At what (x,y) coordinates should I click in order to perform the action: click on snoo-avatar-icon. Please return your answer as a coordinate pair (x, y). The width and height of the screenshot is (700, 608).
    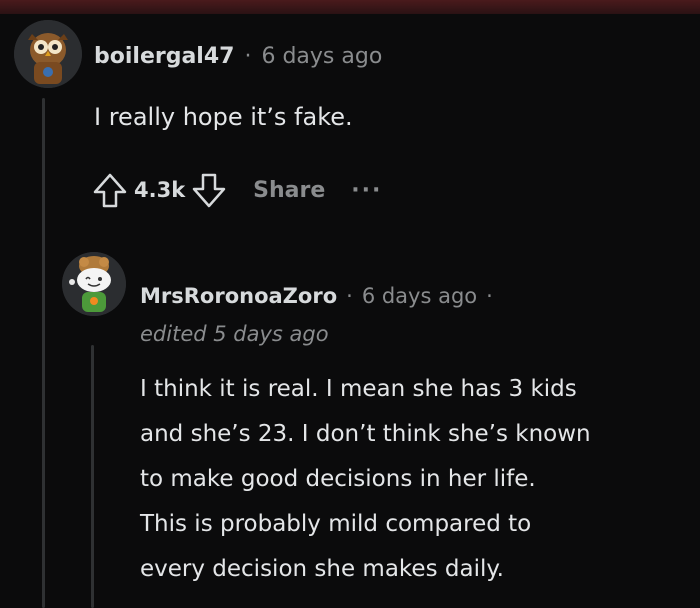
    Looking at the image, I should click on (94, 284).